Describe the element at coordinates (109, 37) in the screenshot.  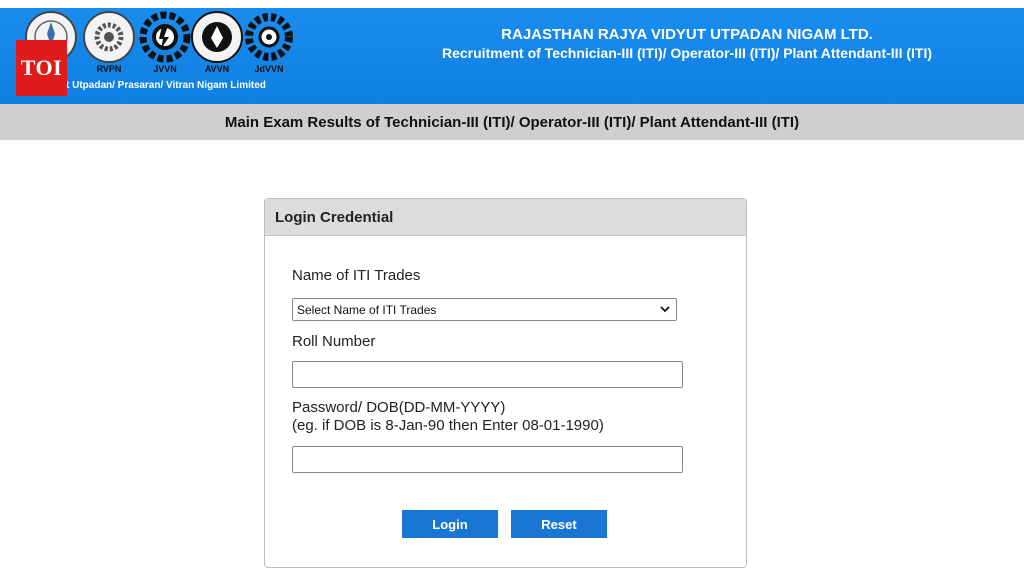
I see `rvpn-emblem-icon` at that location.